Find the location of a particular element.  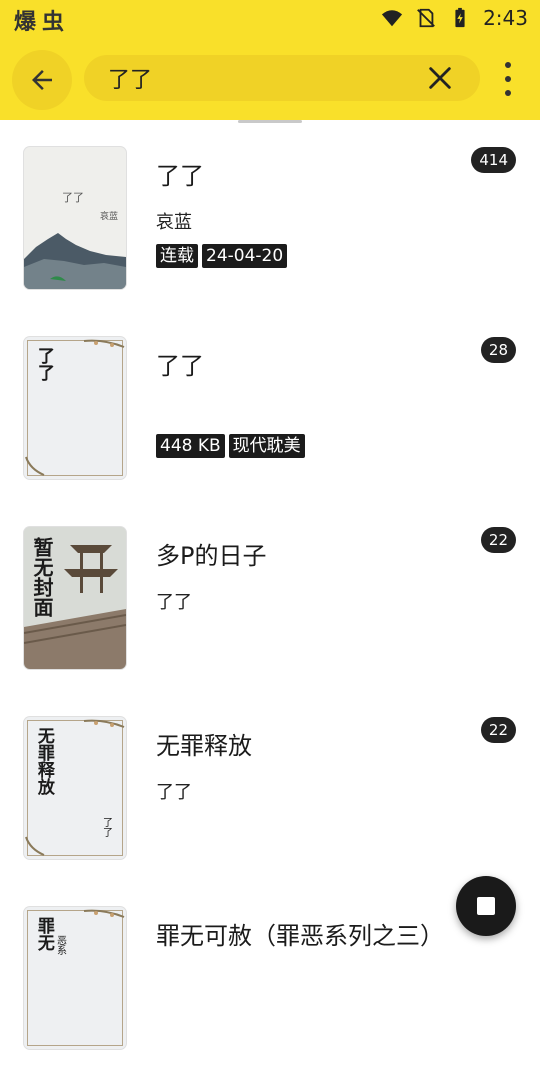

cover-vertical-title: 了了 is located at coordinates (43, 364).